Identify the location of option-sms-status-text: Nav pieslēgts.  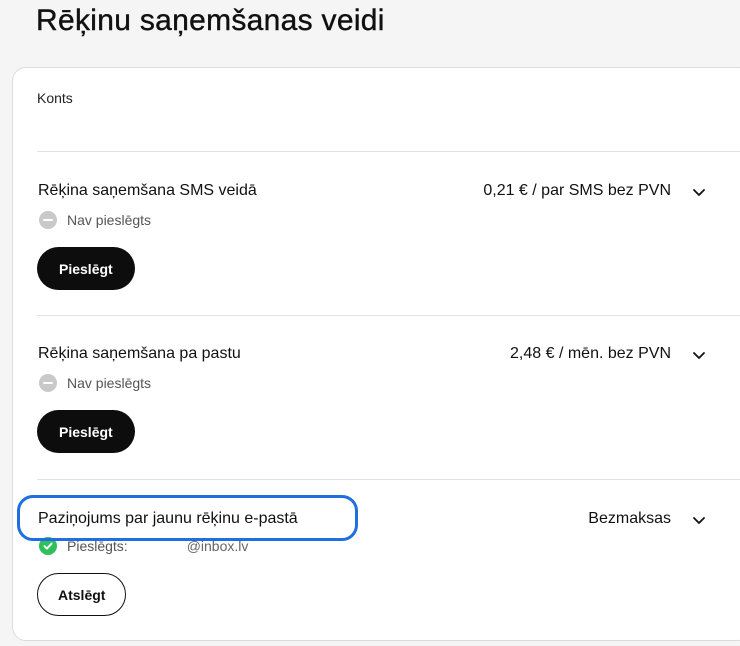
(109, 220).